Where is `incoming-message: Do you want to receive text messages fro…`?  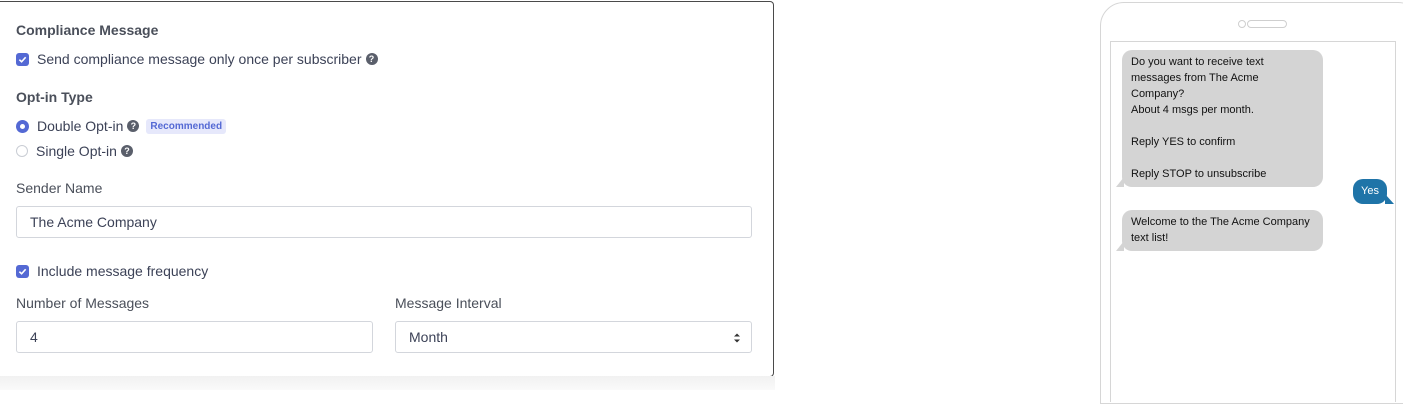 incoming-message: Do you want to receive text messages fro… is located at coordinates (1219, 118).